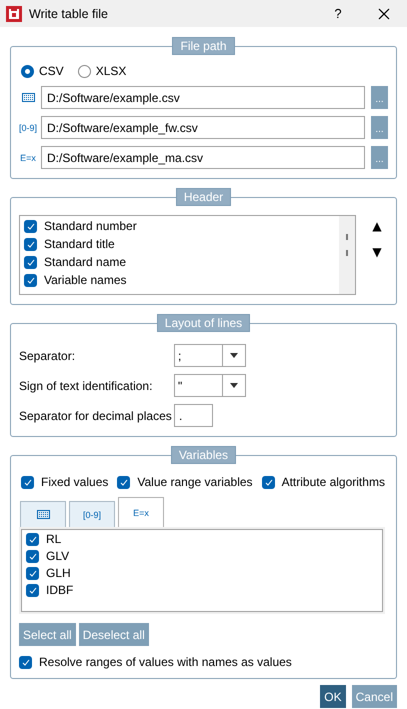  I want to click on range-label: E=x, so click(28, 157).